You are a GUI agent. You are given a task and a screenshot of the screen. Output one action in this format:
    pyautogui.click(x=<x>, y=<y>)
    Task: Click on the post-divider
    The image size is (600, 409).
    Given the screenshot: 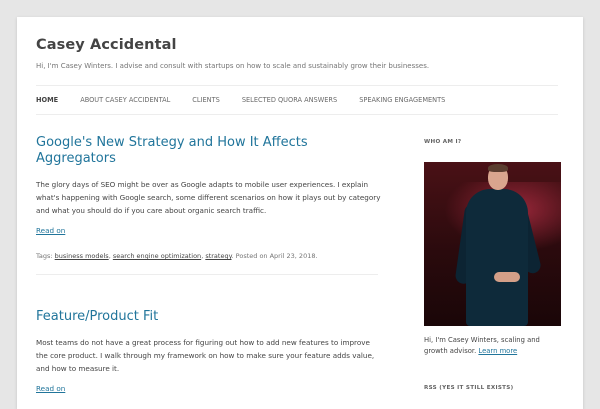 What is the action you would take?
    pyautogui.click(x=207, y=274)
    